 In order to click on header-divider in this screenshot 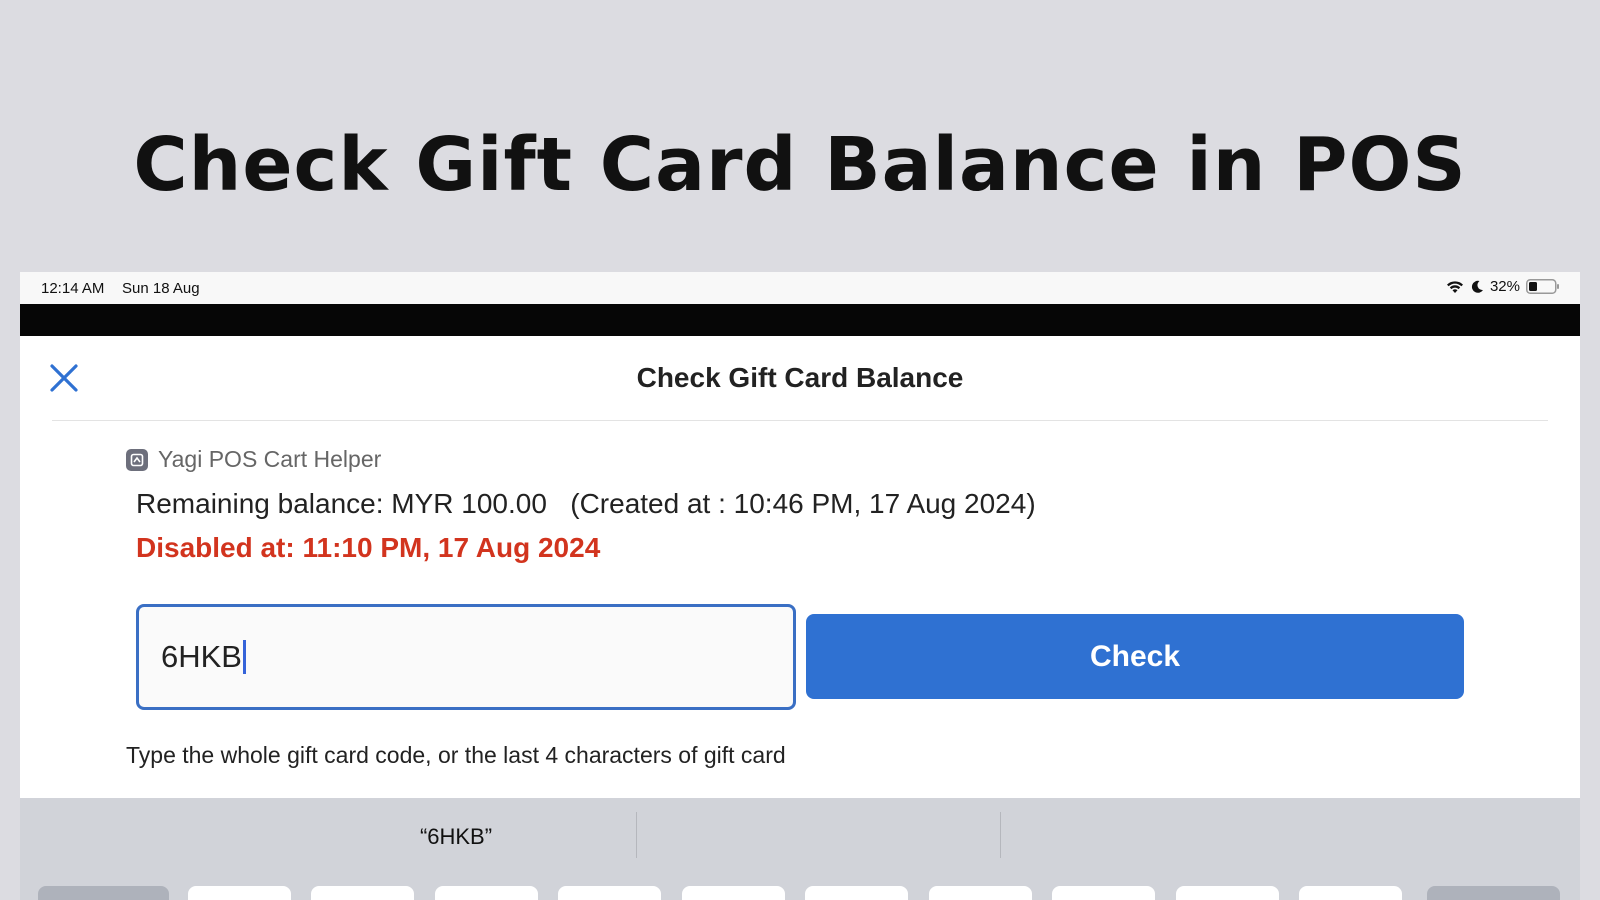, I will do `click(800, 420)`.